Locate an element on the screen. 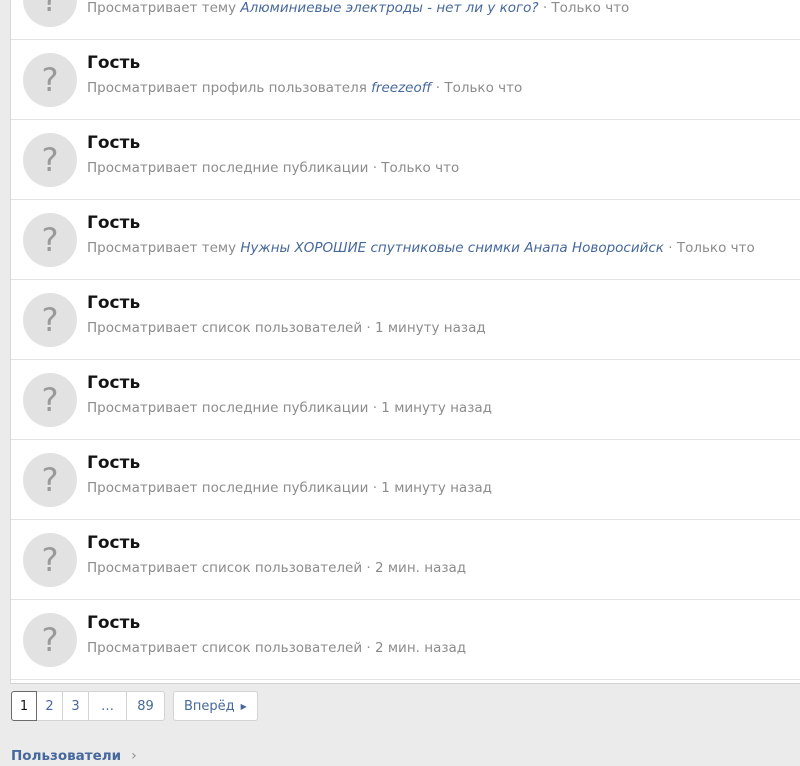  next-page-label: Вперёд is located at coordinates (209, 706).